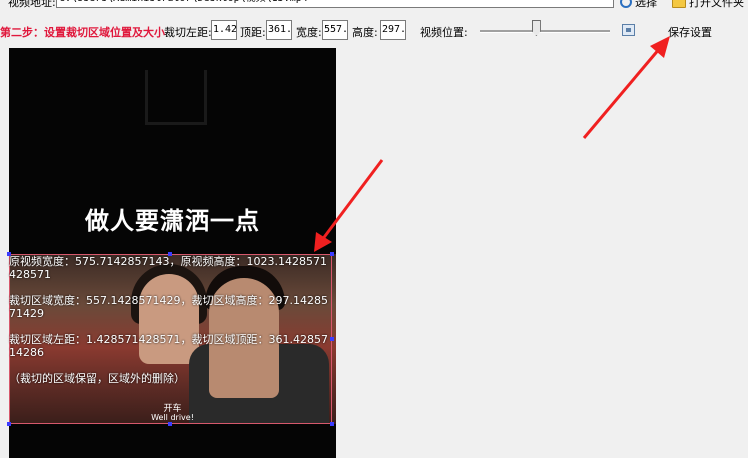  I want to click on arrow-to-save-button, so click(622, 93).